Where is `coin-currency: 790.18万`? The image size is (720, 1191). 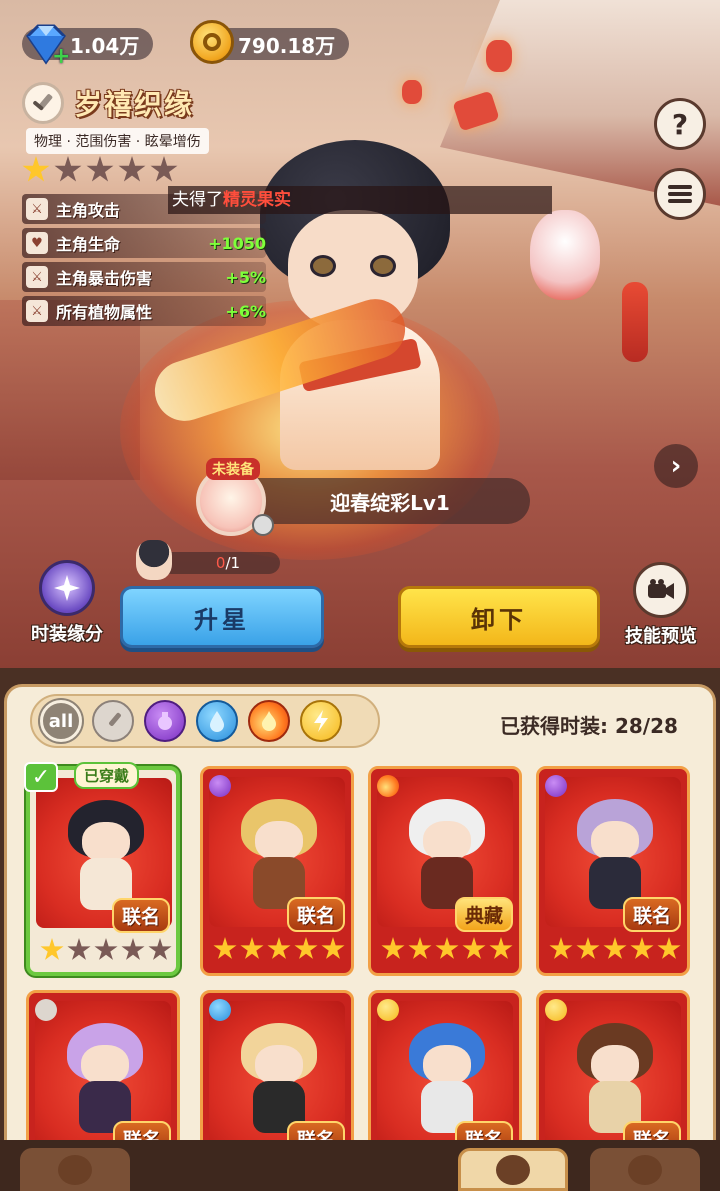
coin-currency: 790.18万 is located at coordinates (270, 42).